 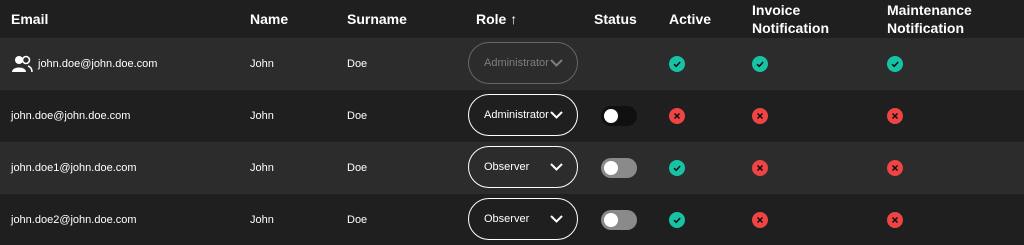 I want to click on maintenance-check-icon, so click(x=895, y=64).